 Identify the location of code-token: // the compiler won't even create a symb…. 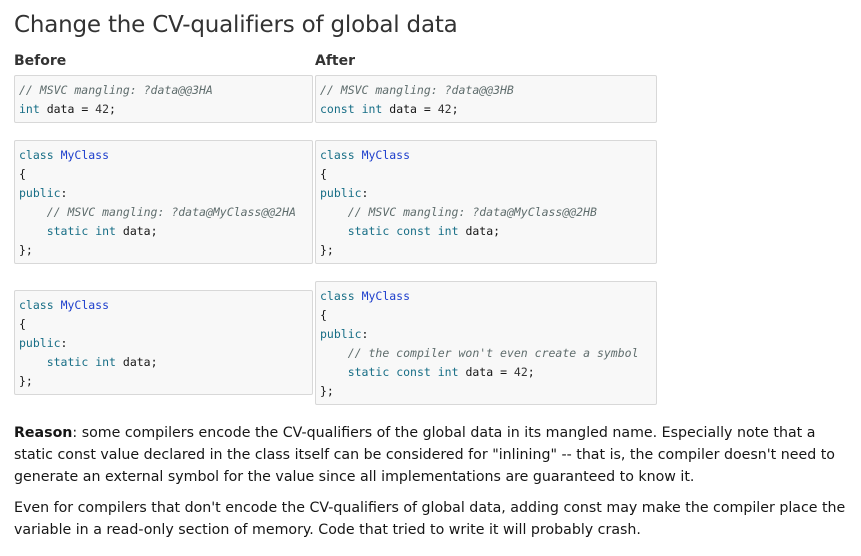
(493, 353).